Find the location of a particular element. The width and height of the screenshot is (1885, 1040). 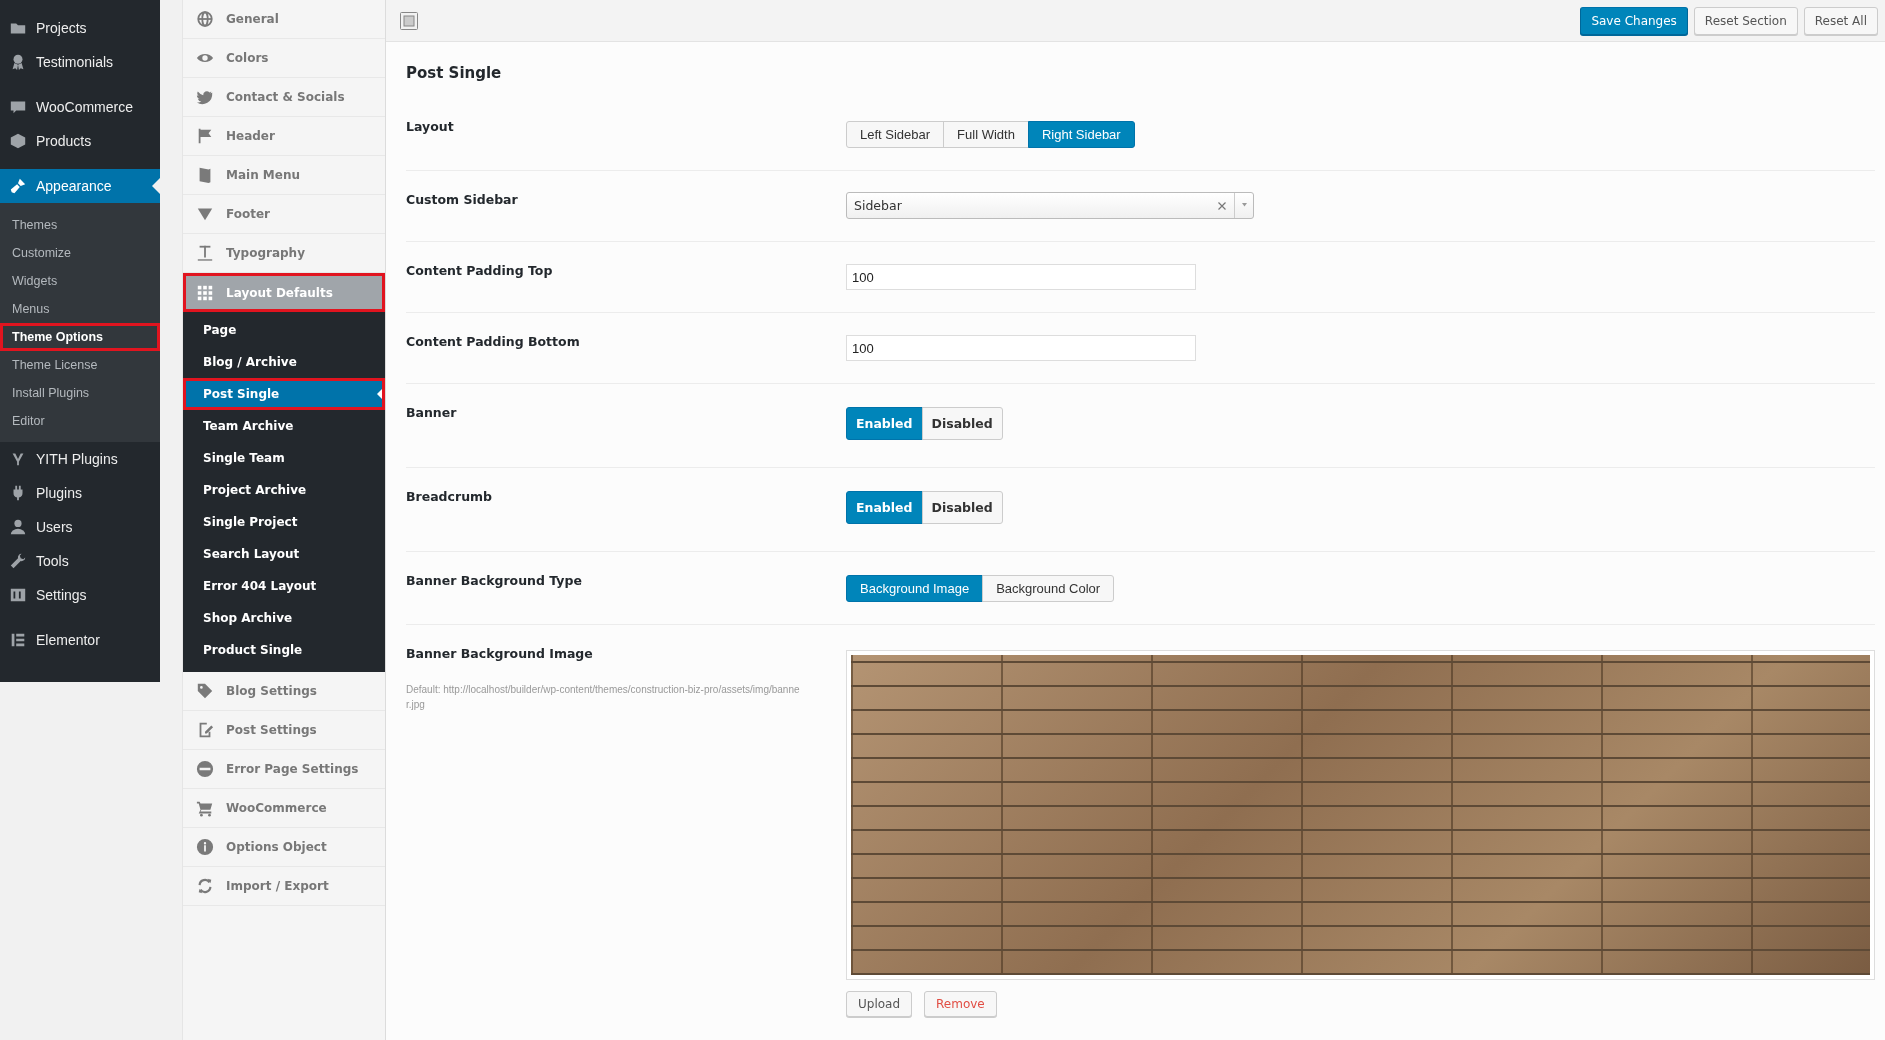

submenu-item: Theme License is located at coordinates (80, 365).